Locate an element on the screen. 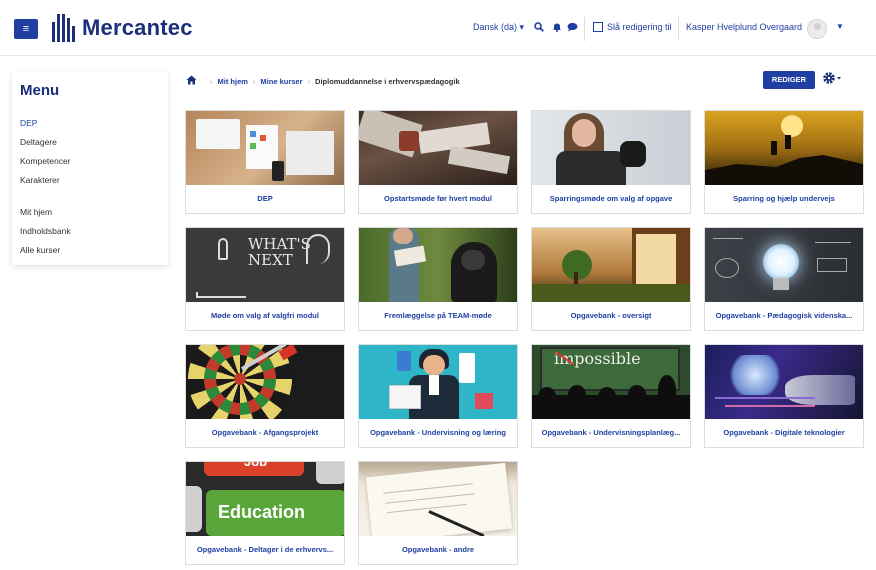 Image resolution: width=876 pixels, height=570 pixels. gear-icon is located at coordinates (833, 79).